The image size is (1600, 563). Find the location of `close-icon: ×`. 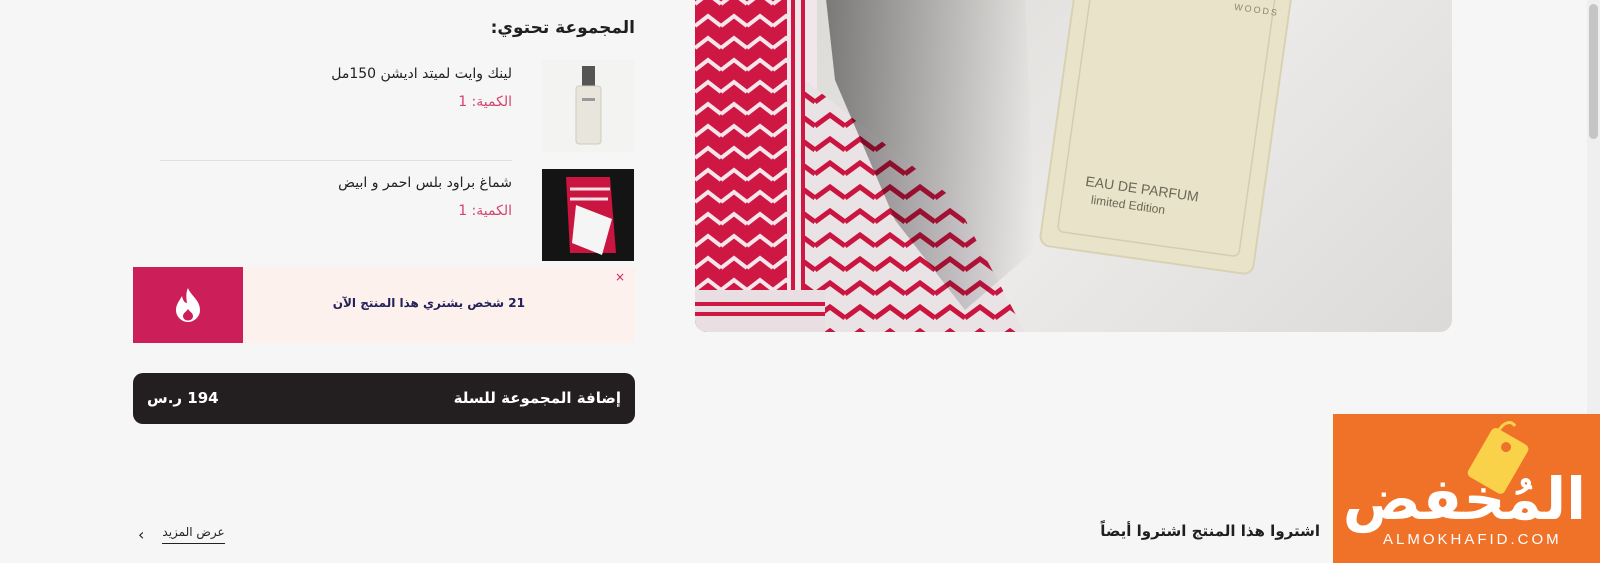

close-icon: × is located at coordinates (620, 277).